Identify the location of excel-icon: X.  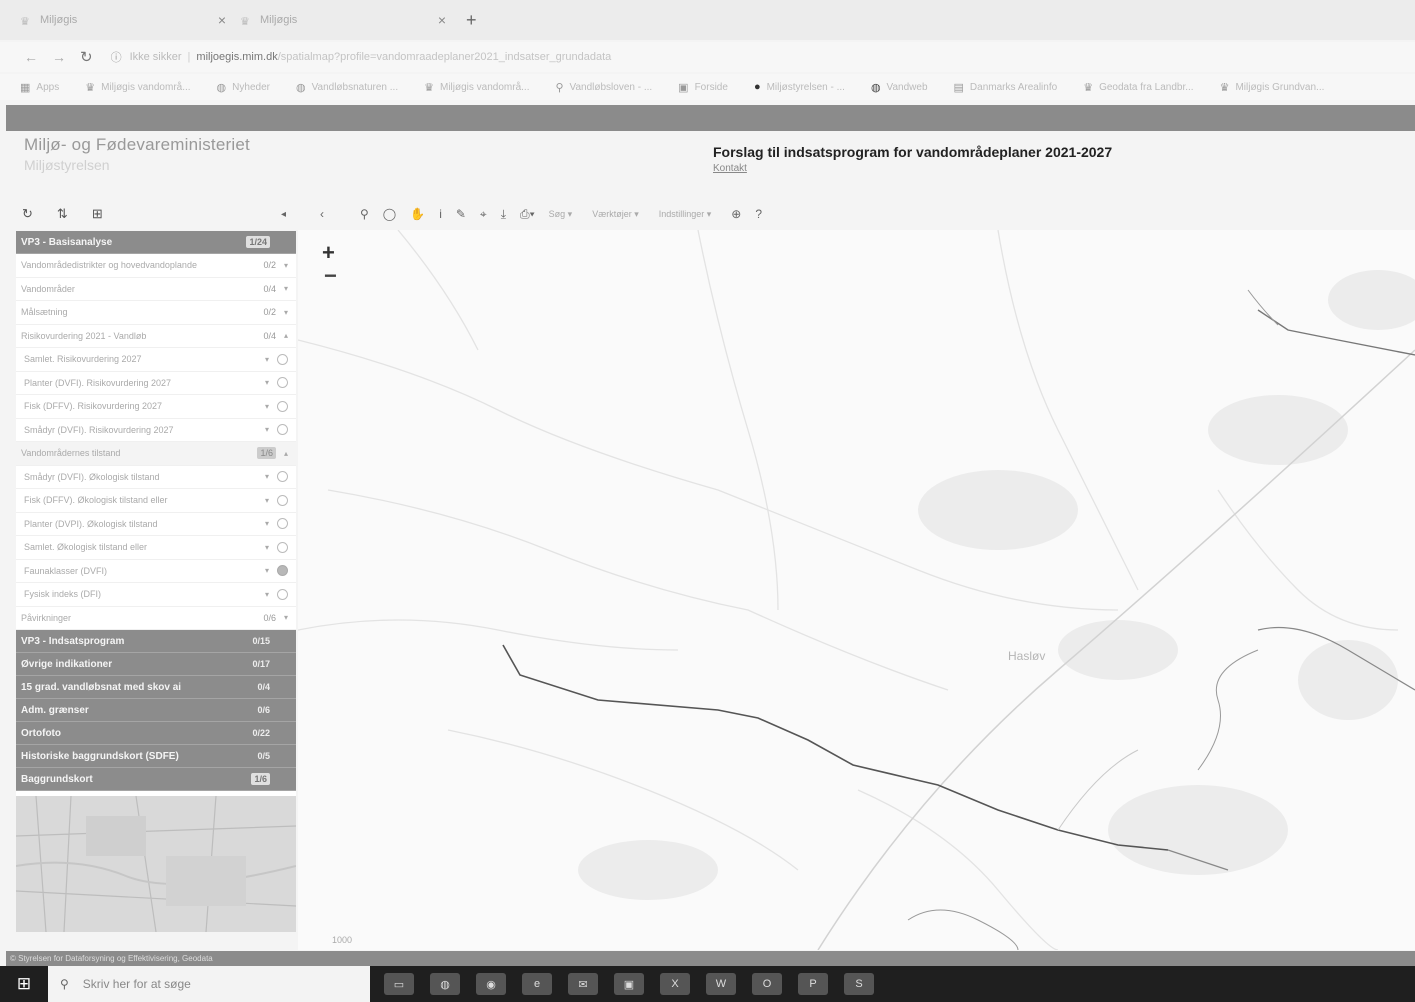
(675, 984).